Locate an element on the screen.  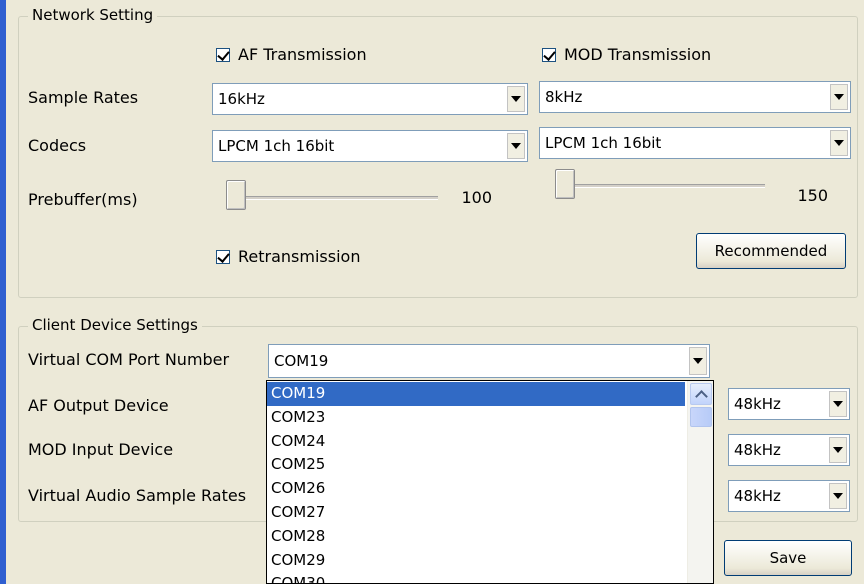
af-output-rate-value: 48kHz is located at coordinates (757, 404).